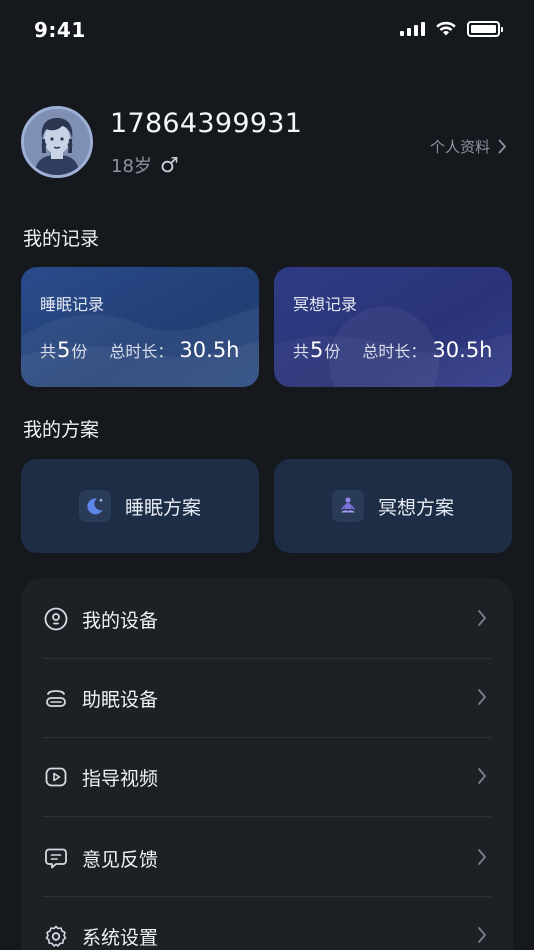 The width and height of the screenshot is (534, 950). I want to click on profile-link: 个人资料, so click(468, 146).